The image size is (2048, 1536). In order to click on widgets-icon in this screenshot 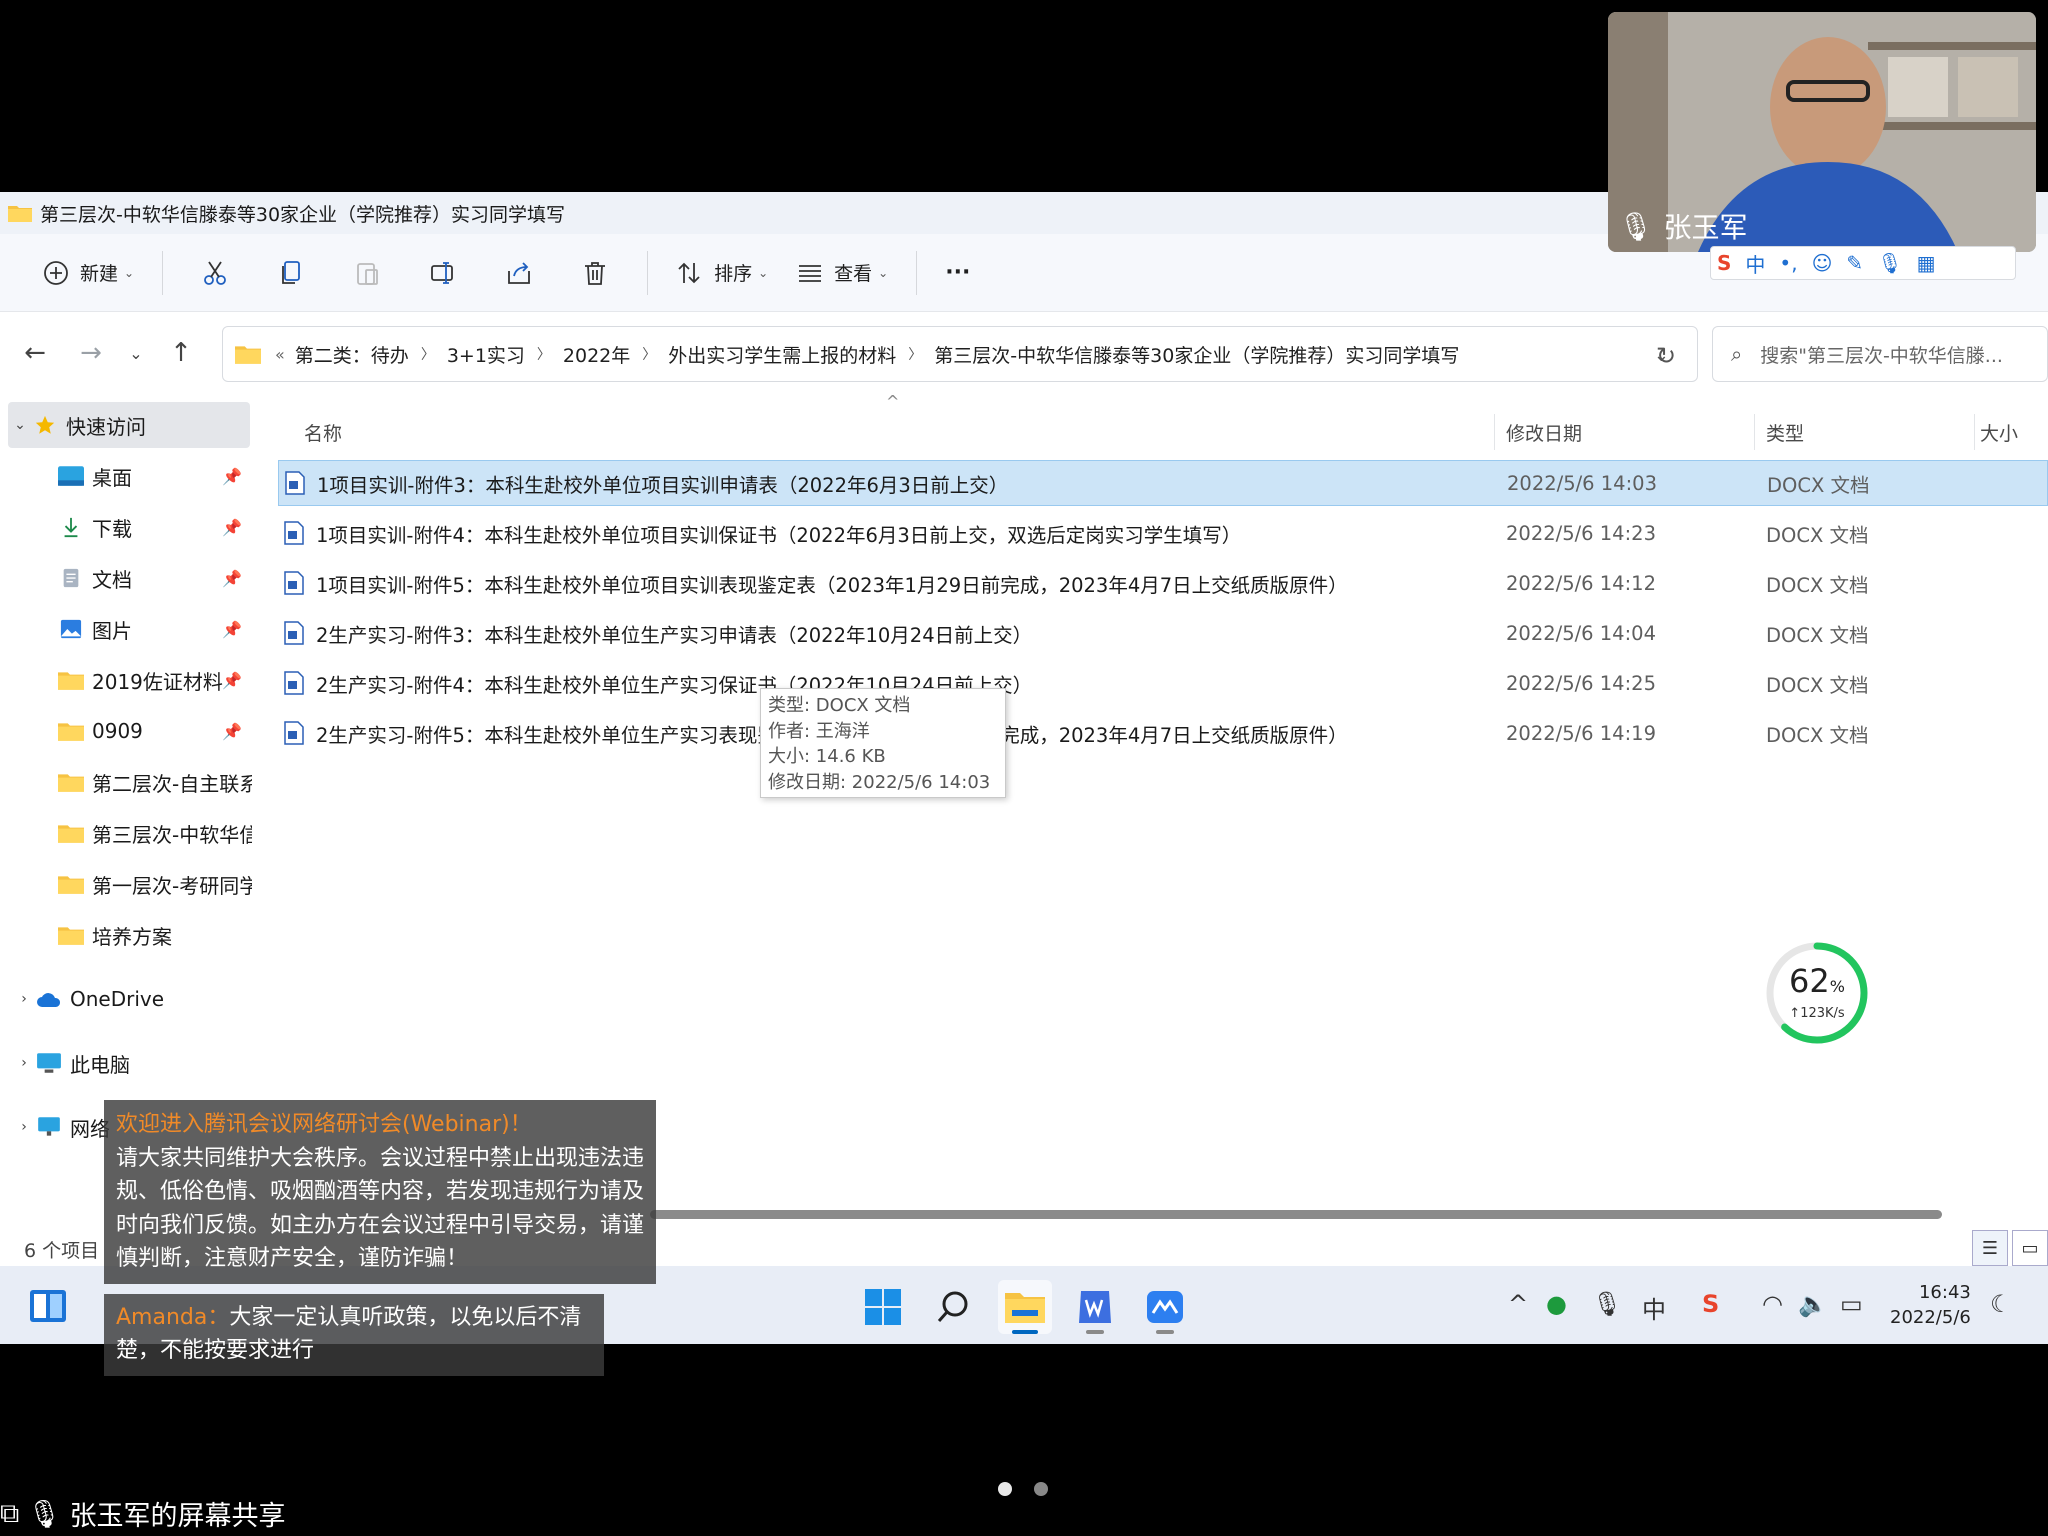, I will do `click(48, 1306)`.